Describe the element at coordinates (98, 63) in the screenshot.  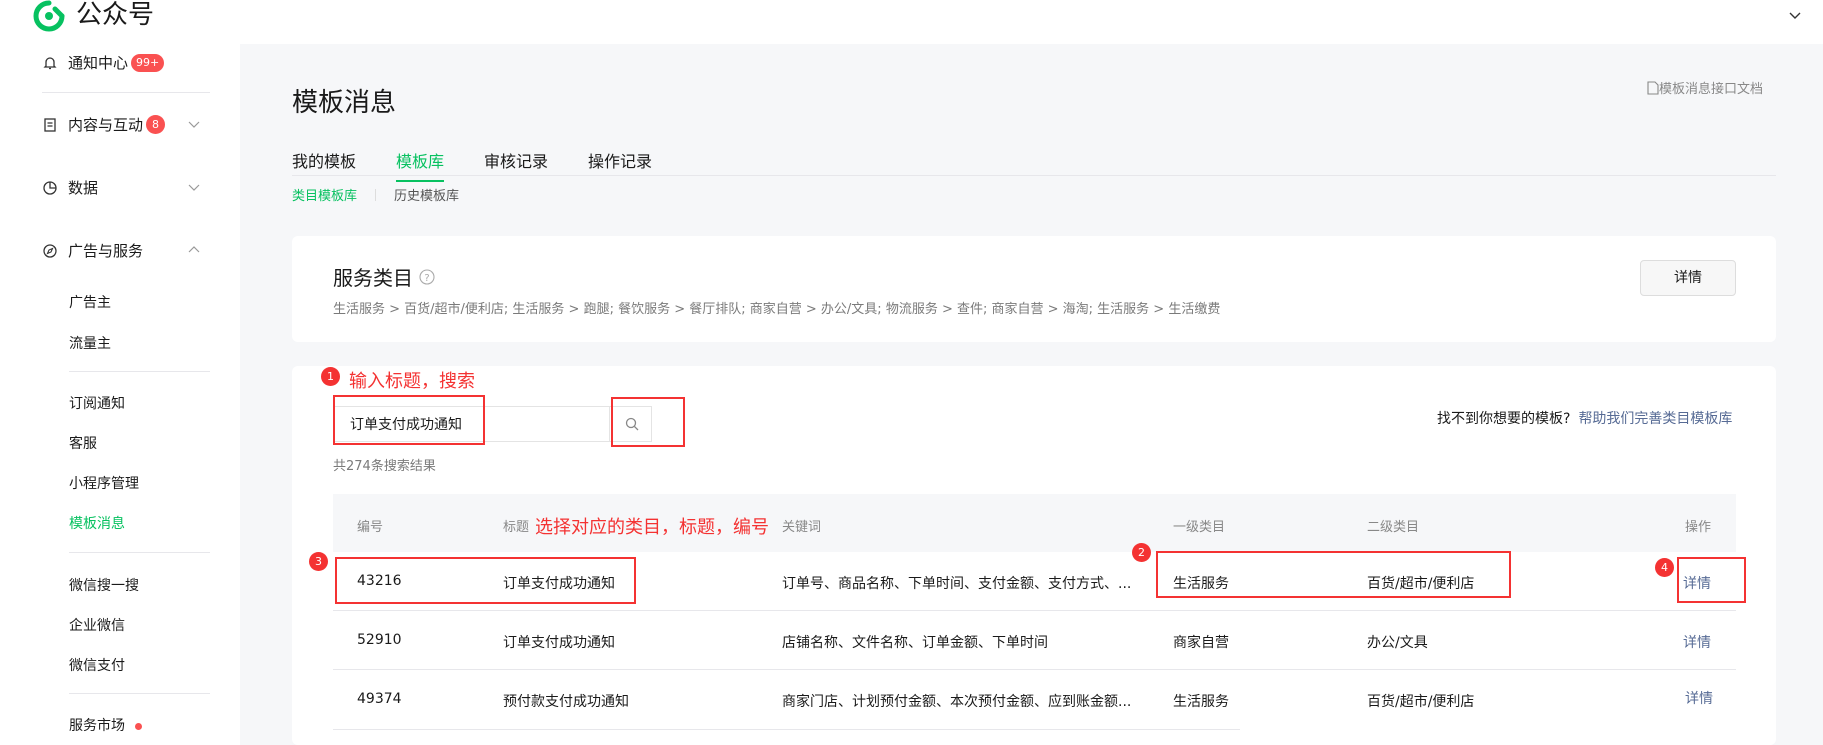
I see `sidebar-item-label: 通知中心` at that location.